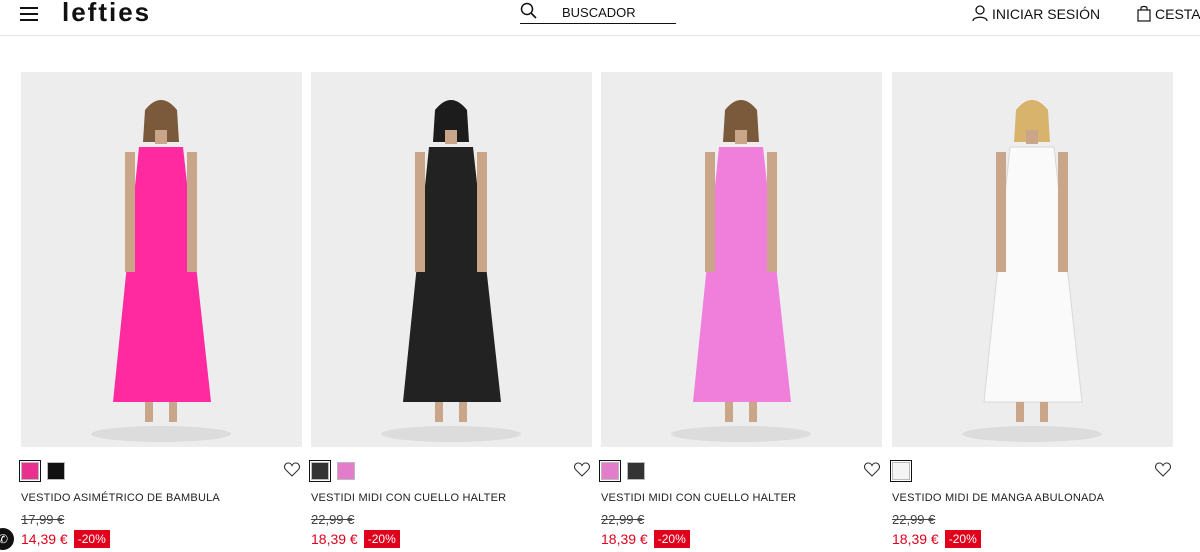 This screenshot has width=1200, height=552. I want to click on login-label: INICIAR SESIÓN, so click(1046, 13).